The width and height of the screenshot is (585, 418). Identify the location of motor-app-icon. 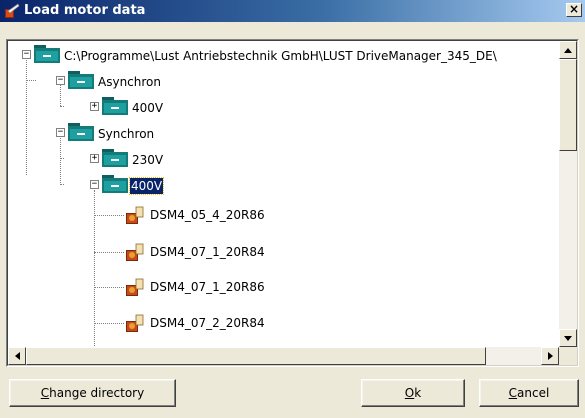
(12, 10).